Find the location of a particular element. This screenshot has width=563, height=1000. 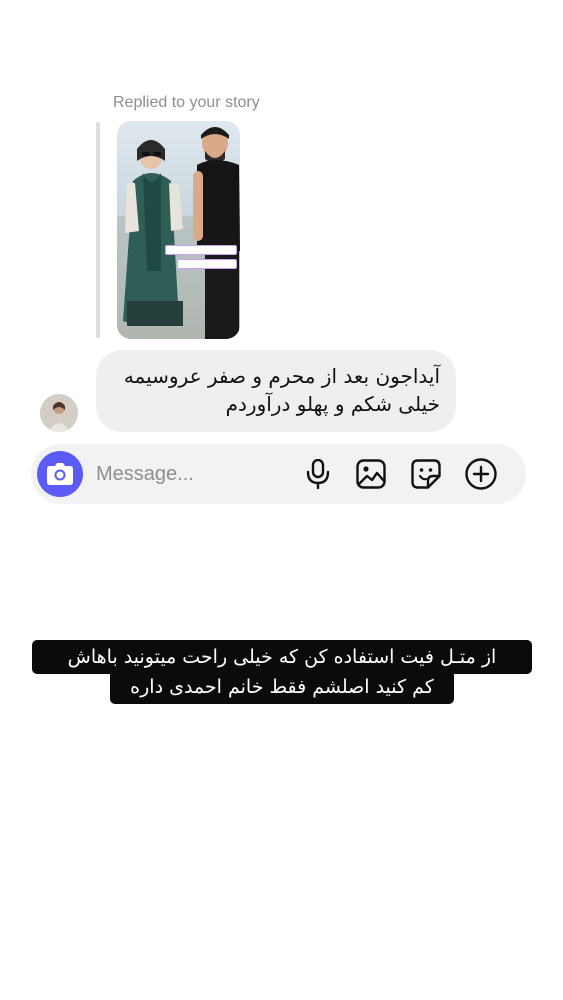

sticker-button is located at coordinates (426, 474).